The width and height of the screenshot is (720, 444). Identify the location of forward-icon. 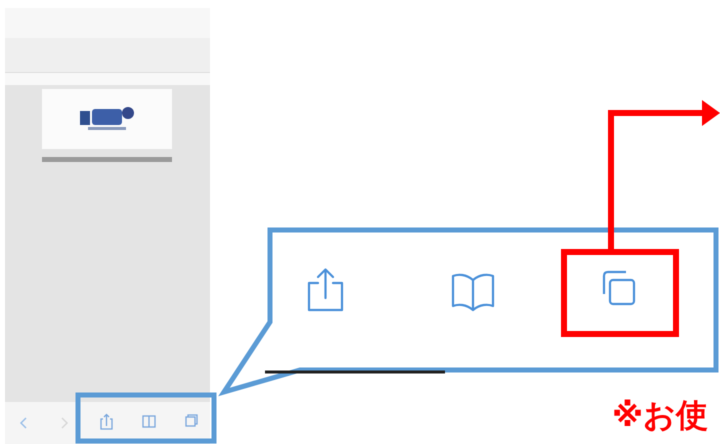
(64, 423).